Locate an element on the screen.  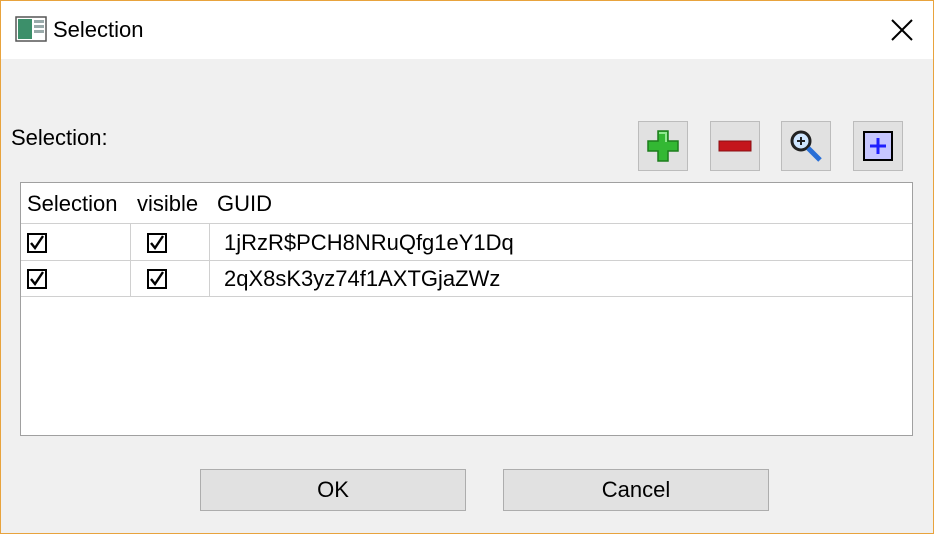
app-icon is located at coordinates (31, 29).